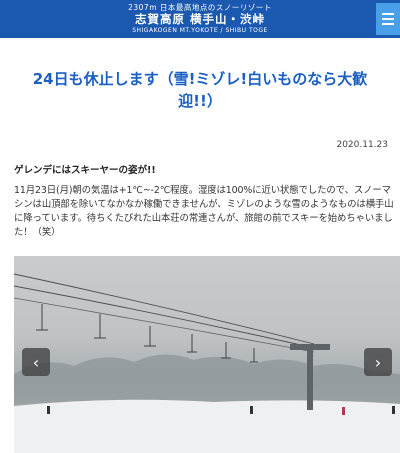 This screenshot has height=453, width=400. Describe the element at coordinates (85, 170) in the screenshot. I see `post-lead: ゲレンデにはスキーヤーの姿が!!` at that location.